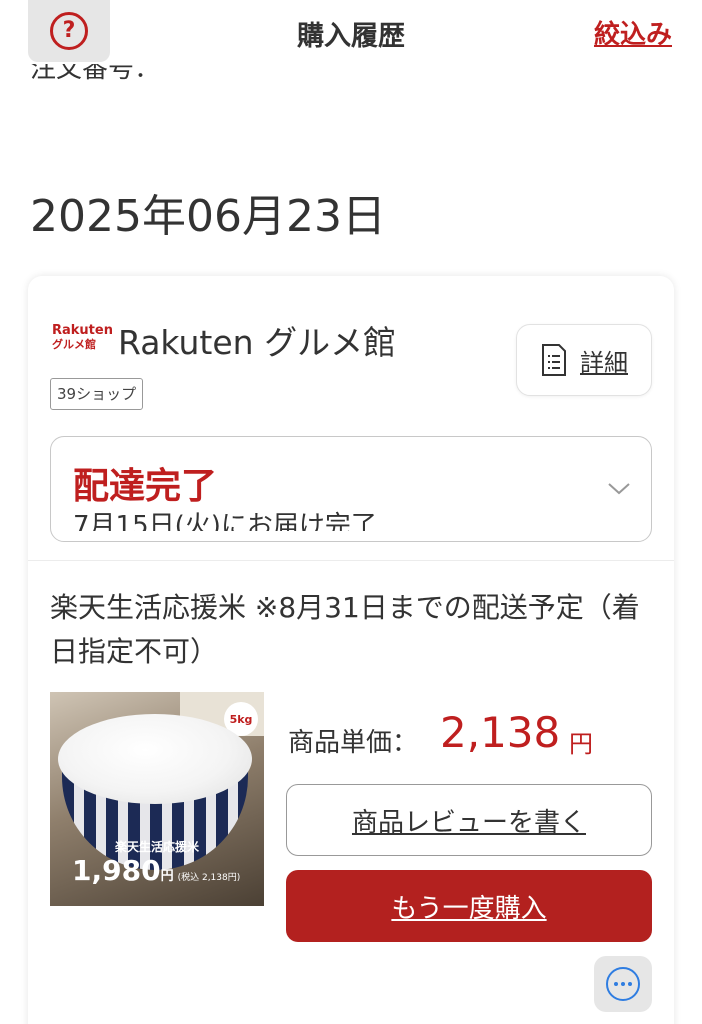  Describe the element at coordinates (351, 489) in the screenshot. I see `delivery-status-accordion: 配達完了 7月15日(火)にお届け完了` at that location.